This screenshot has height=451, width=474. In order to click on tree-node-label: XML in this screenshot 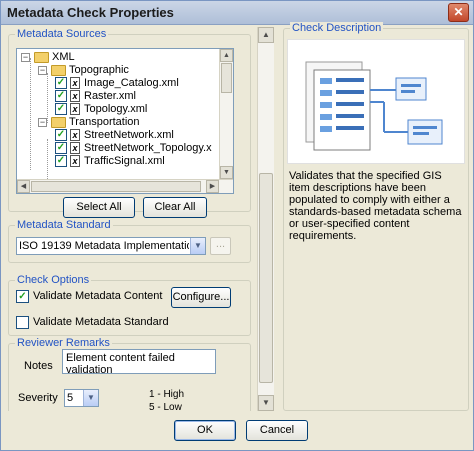, I will do `click(63, 57)`.